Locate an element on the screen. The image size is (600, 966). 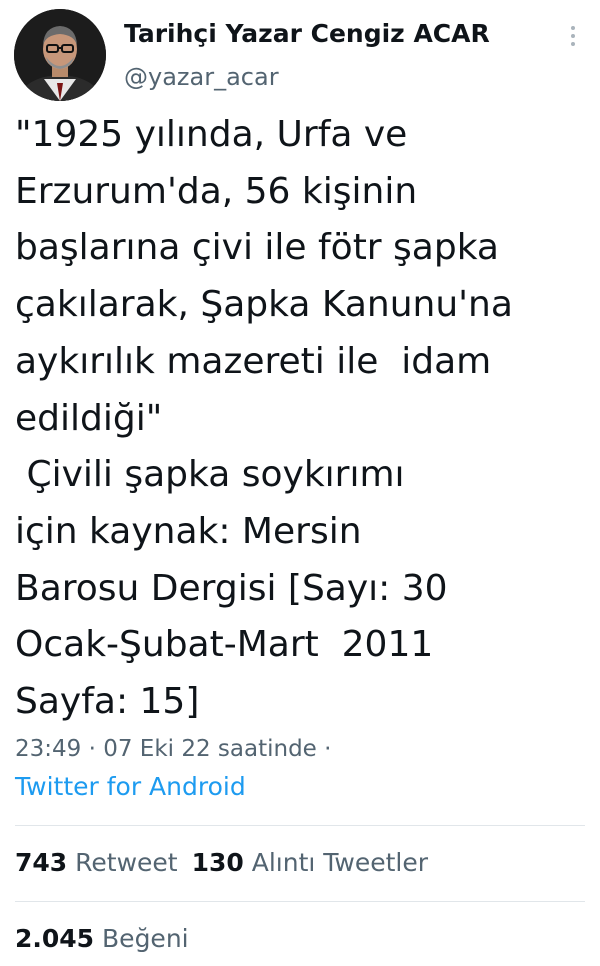
engagement-stats: 743 Retweet 130 Alıntı Tweetler is located at coordinates (221, 863).